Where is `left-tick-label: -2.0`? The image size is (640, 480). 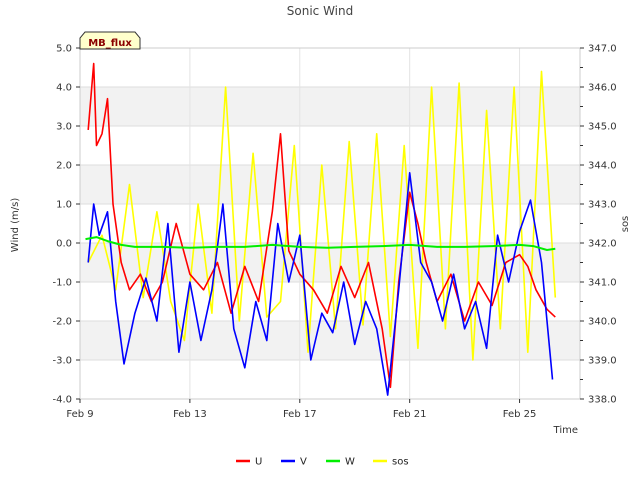 left-tick-label: -2.0 is located at coordinates (62, 322).